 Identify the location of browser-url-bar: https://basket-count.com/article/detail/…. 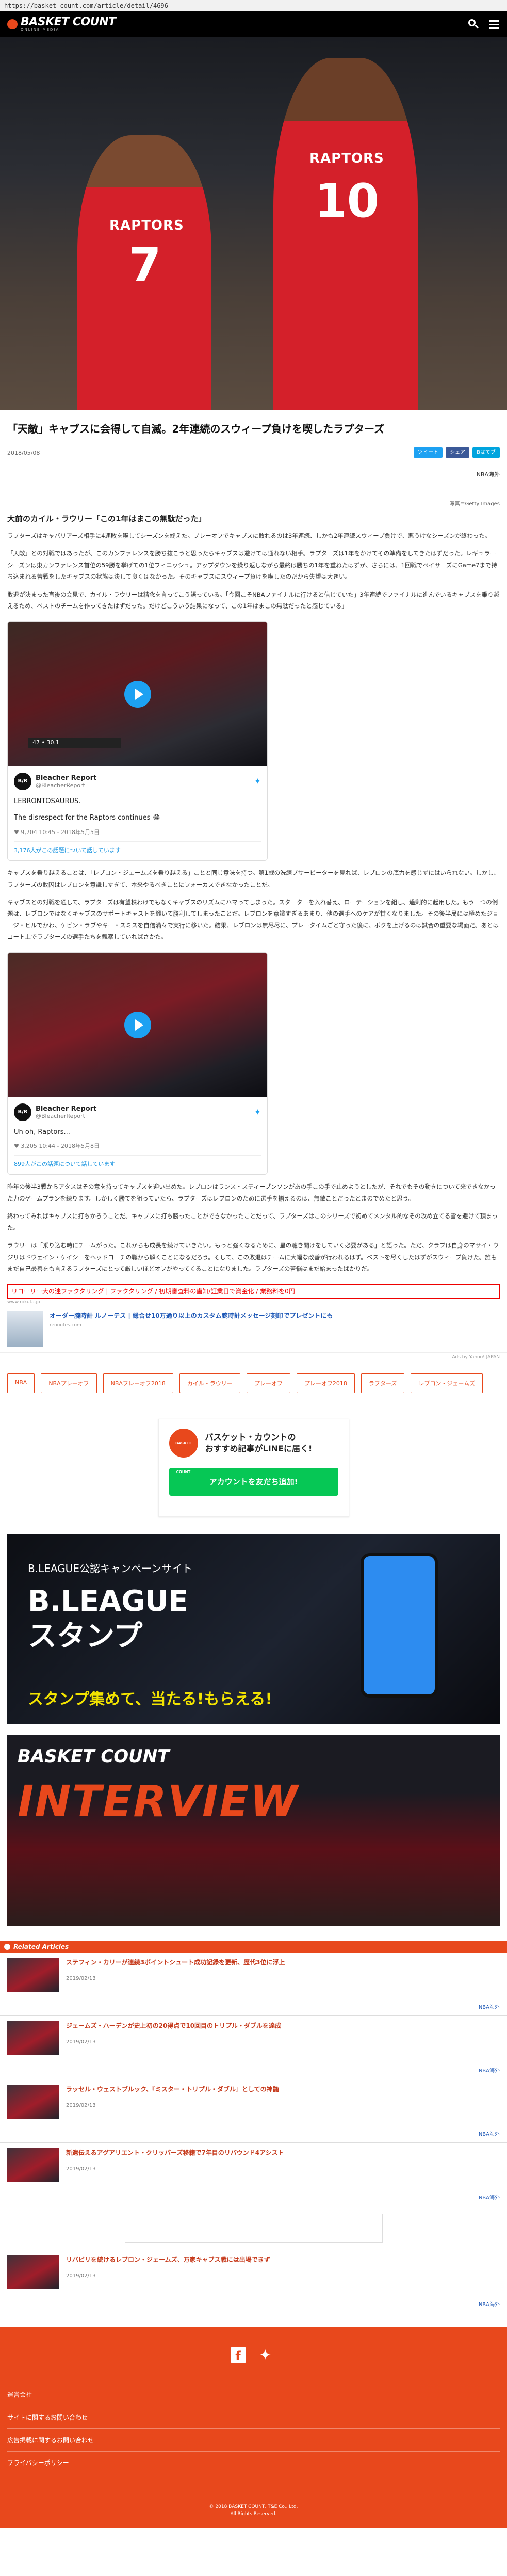
(253, 5).